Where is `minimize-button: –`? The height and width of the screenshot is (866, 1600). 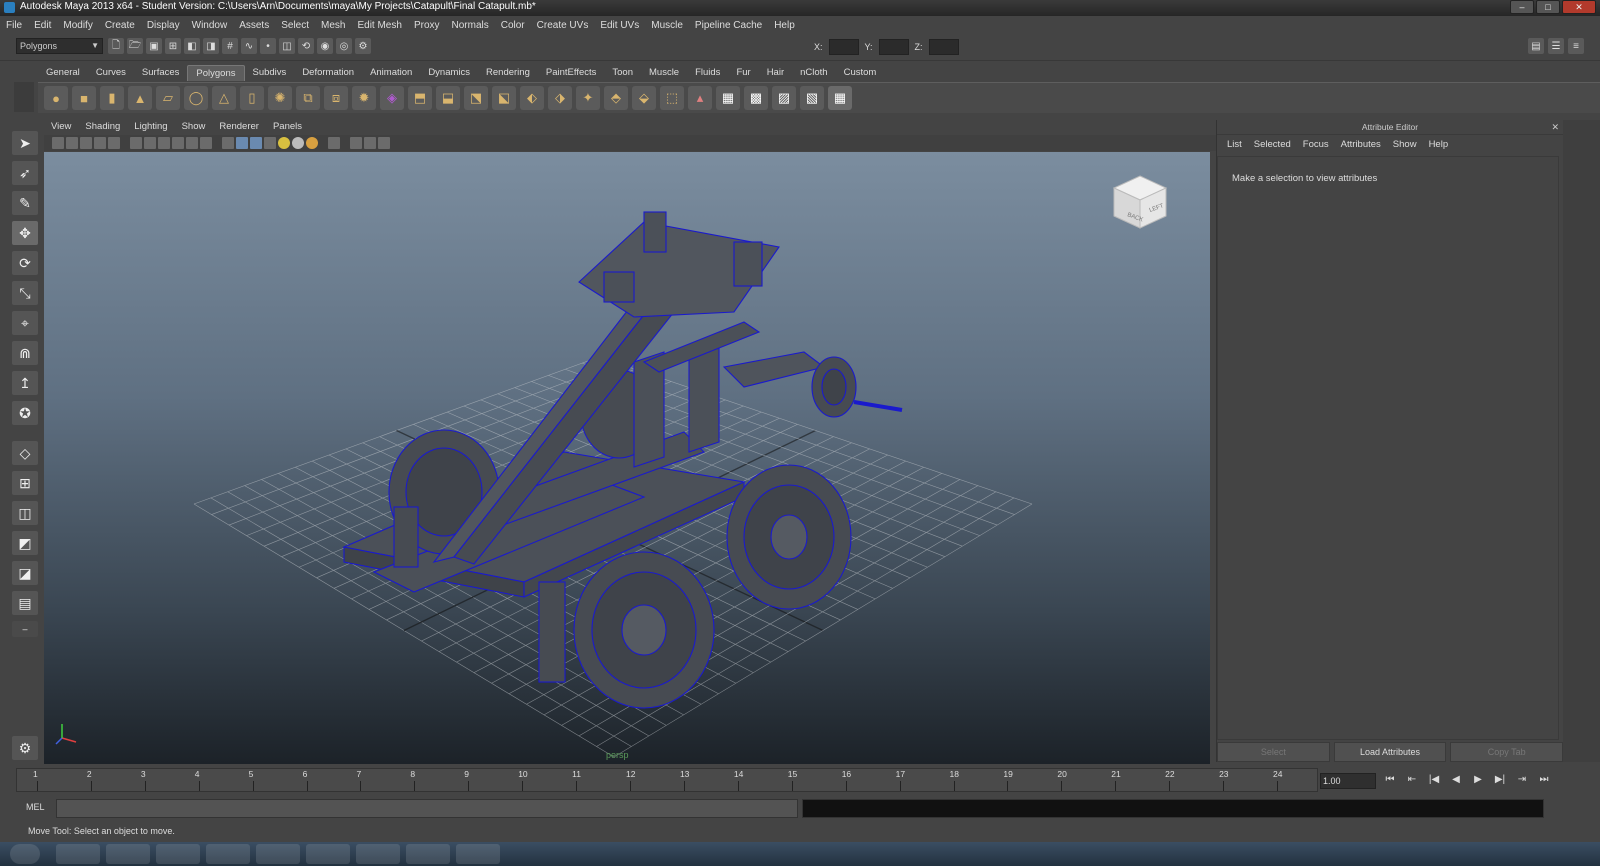 minimize-button: – is located at coordinates (1522, 7).